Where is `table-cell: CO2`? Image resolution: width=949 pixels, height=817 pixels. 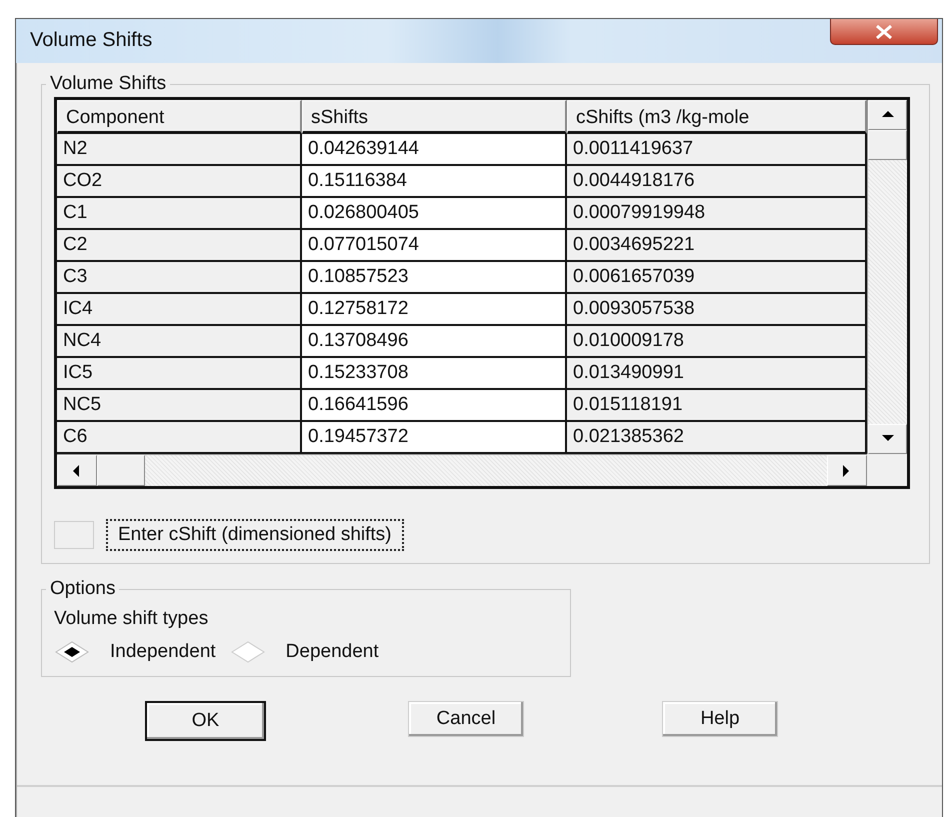 table-cell: CO2 is located at coordinates (179, 182).